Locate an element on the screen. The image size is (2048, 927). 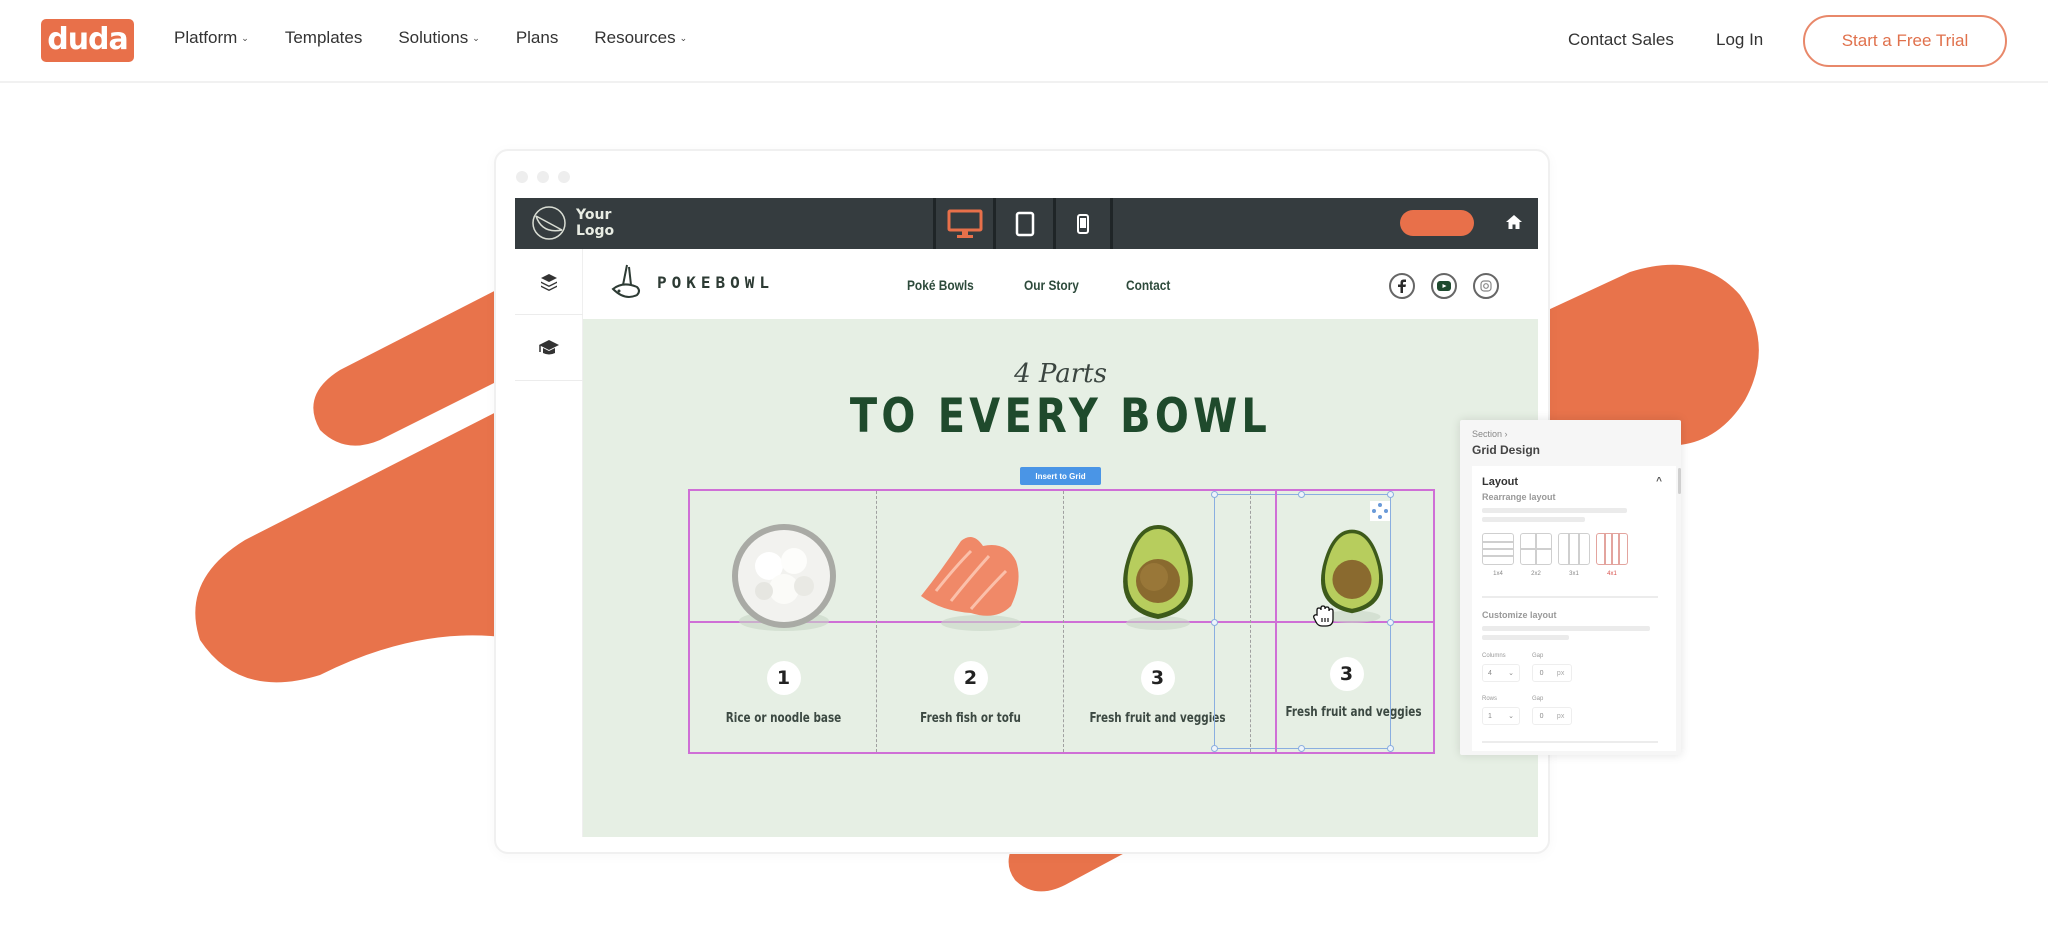
column-gap-input: 0 px is located at coordinates (1552, 673).